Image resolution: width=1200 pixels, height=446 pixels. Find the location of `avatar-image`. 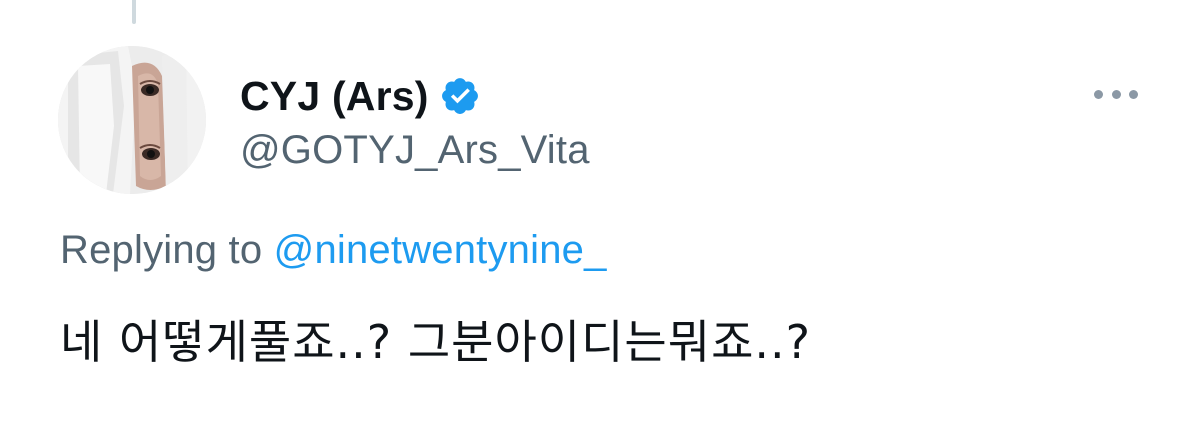

avatar-image is located at coordinates (132, 120).